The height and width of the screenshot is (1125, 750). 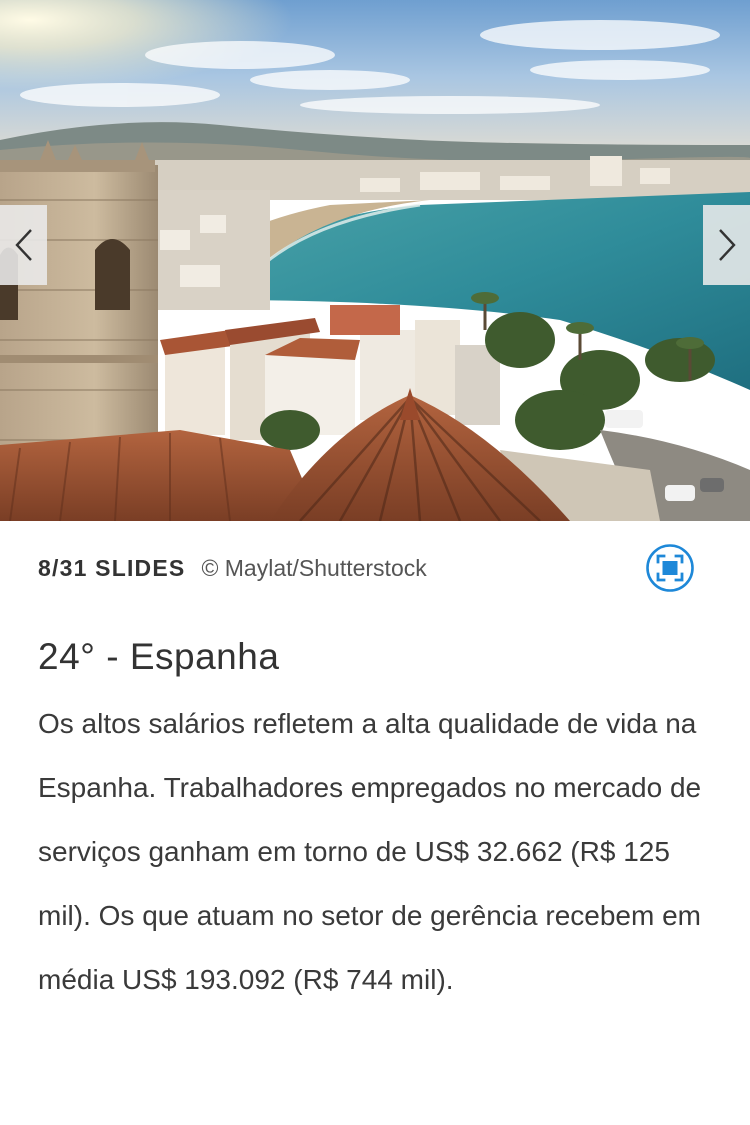 I want to click on photo-credit: © Maylat/Shutterstock, so click(x=314, y=567).